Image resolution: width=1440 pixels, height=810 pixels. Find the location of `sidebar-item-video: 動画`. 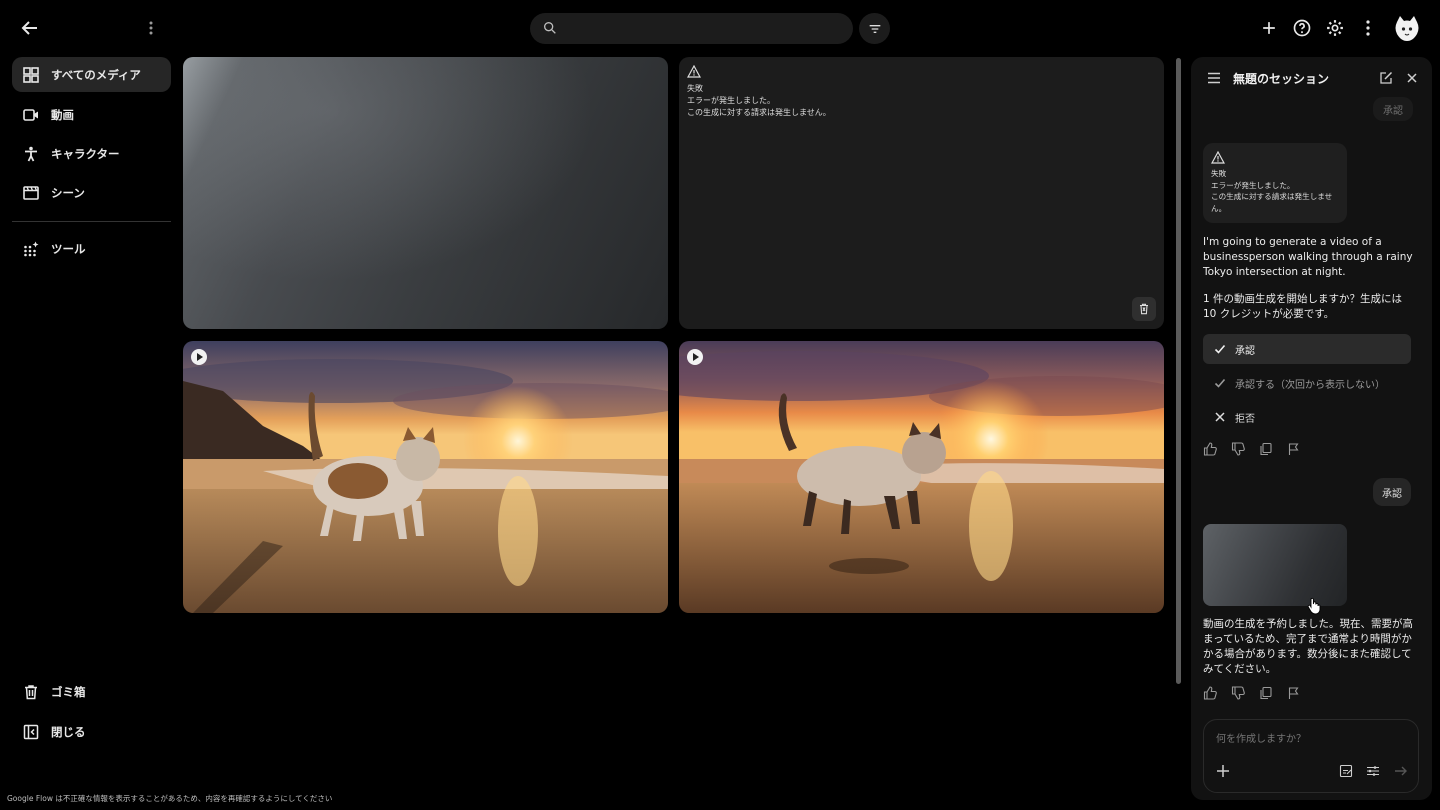

sidebar-item-video: 動画 is located at coordinates (91, 114).